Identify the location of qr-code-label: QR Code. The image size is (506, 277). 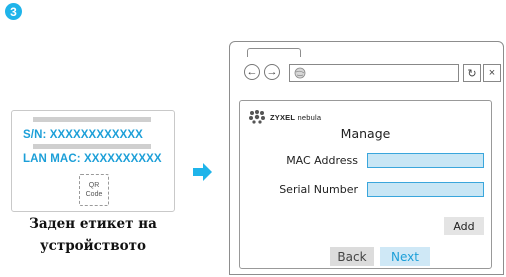
(94, 190).